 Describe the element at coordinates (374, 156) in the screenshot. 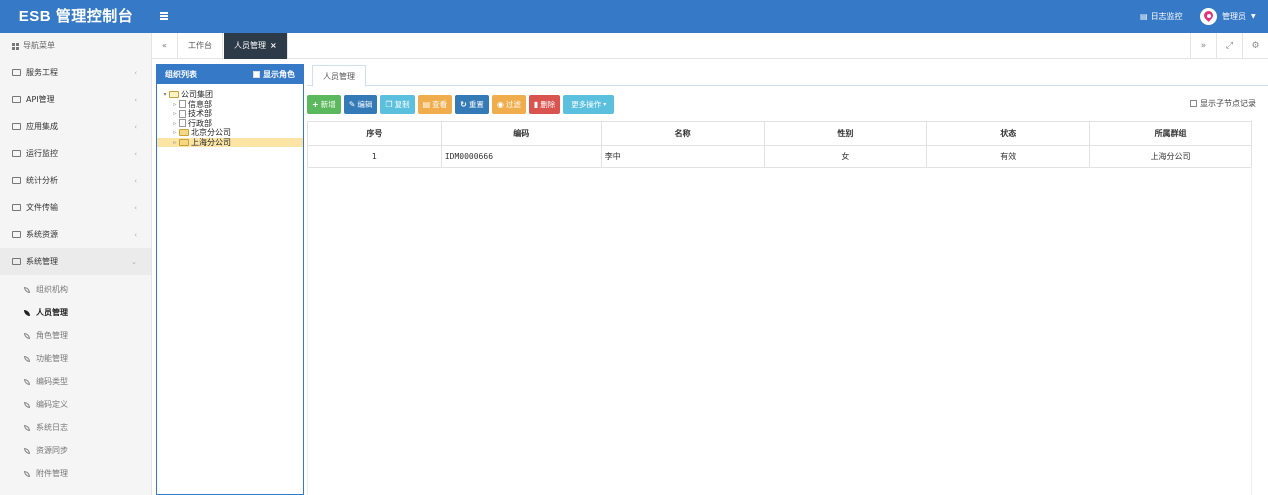

I see `table-cell: 1` at that location.